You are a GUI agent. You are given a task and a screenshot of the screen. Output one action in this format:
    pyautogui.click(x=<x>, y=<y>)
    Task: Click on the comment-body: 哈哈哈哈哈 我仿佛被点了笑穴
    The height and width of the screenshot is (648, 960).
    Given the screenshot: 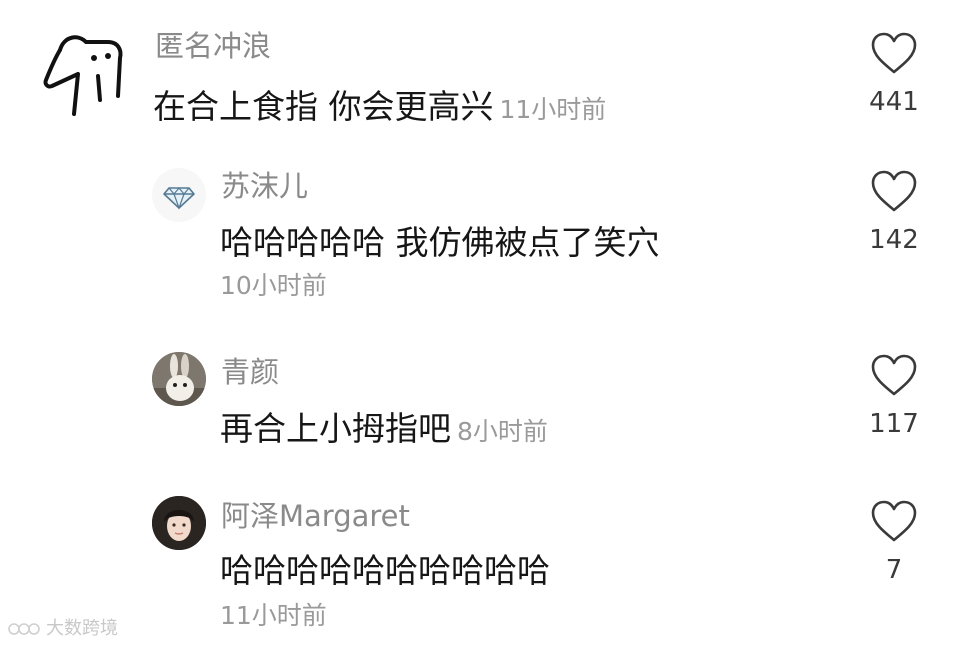 What is the action you would take?
    pyautogui.click(x=440, y=243)
    